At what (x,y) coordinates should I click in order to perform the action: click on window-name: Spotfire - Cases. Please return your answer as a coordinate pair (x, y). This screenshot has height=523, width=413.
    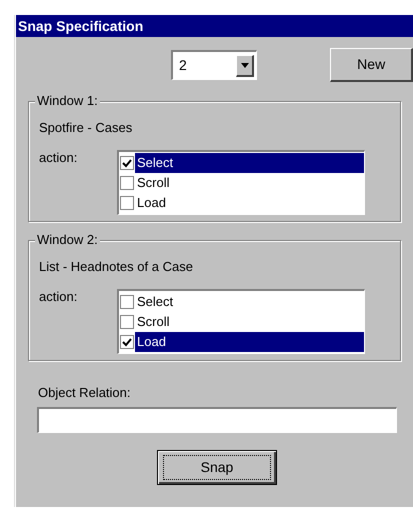
    Looking at the image, I should click on (86, 128).